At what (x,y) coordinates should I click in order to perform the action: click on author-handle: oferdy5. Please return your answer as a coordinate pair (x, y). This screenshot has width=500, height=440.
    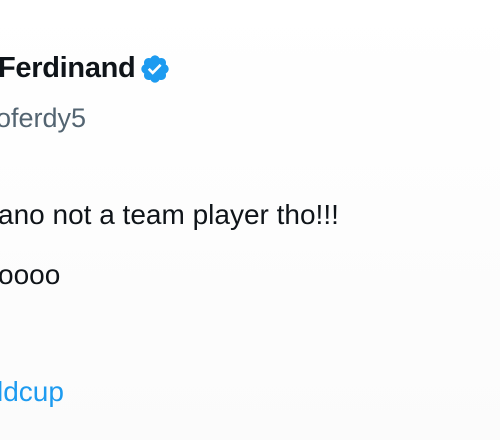
    Looking at the image, I should click on (43, 118).